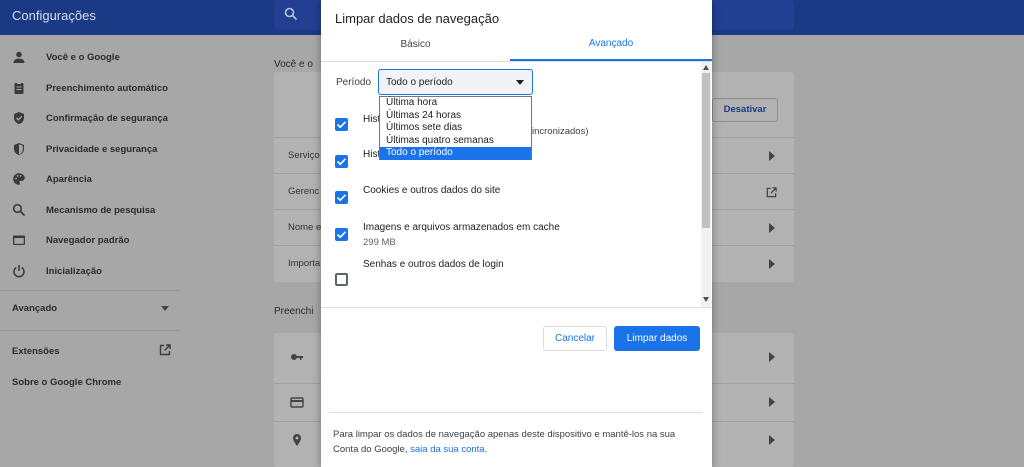 The width and height of the screenshot is (1024, 467). What do you see at coordinates (706, 150) in the screenshot?
I see `scrollbar-thumb` at bounding box center [706, 150].